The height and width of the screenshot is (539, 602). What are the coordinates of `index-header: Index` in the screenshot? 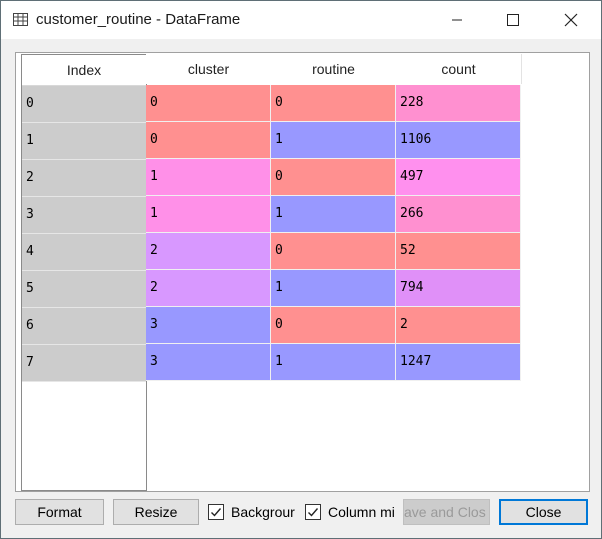 It's located at (84, 70).